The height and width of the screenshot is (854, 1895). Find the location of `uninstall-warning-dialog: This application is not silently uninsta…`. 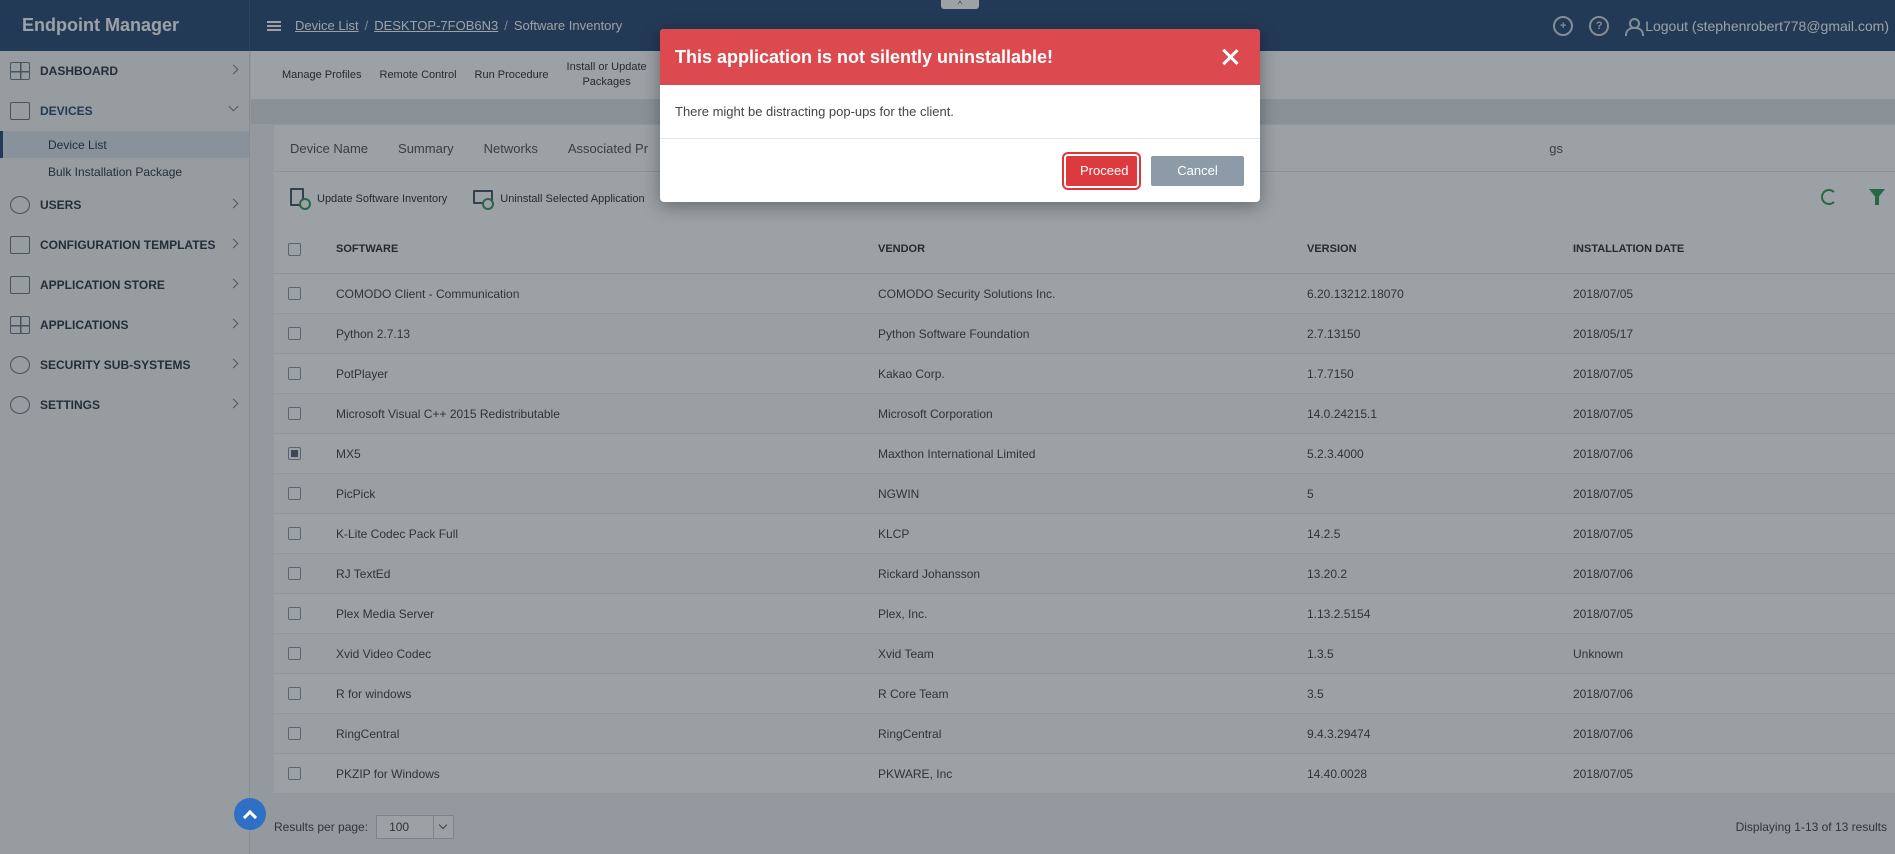

uninstall-warning-dialog: This application is not silently uninsta… is located at coordinates (960, 115).